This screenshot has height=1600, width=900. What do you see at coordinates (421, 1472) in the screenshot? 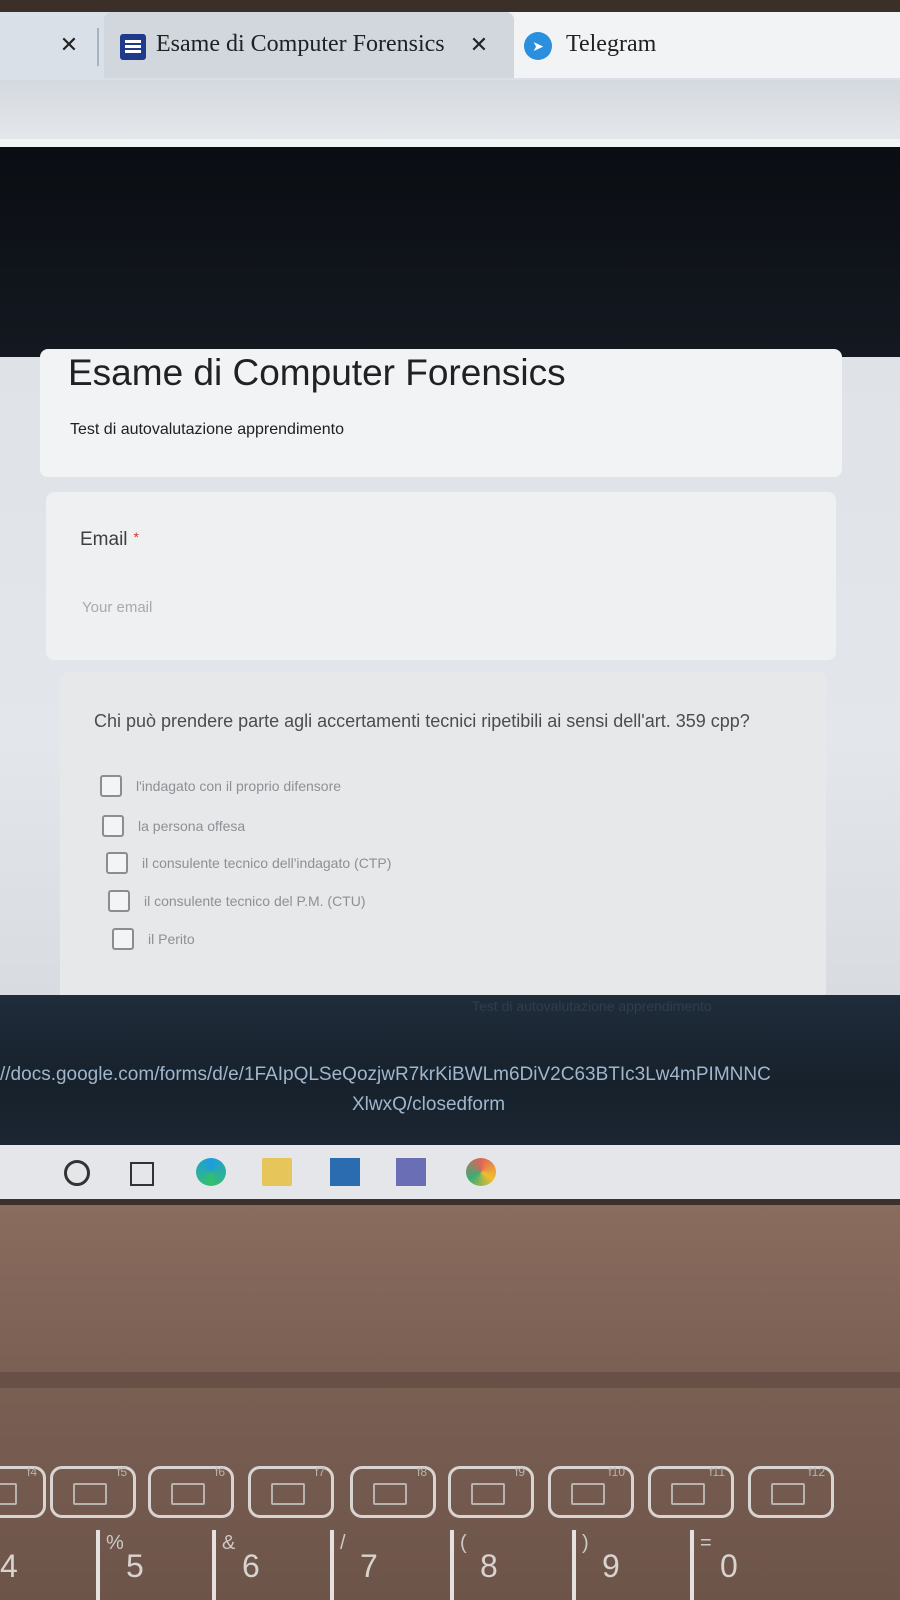
I see `key-label: f8` at bounding box center [421, 1472].